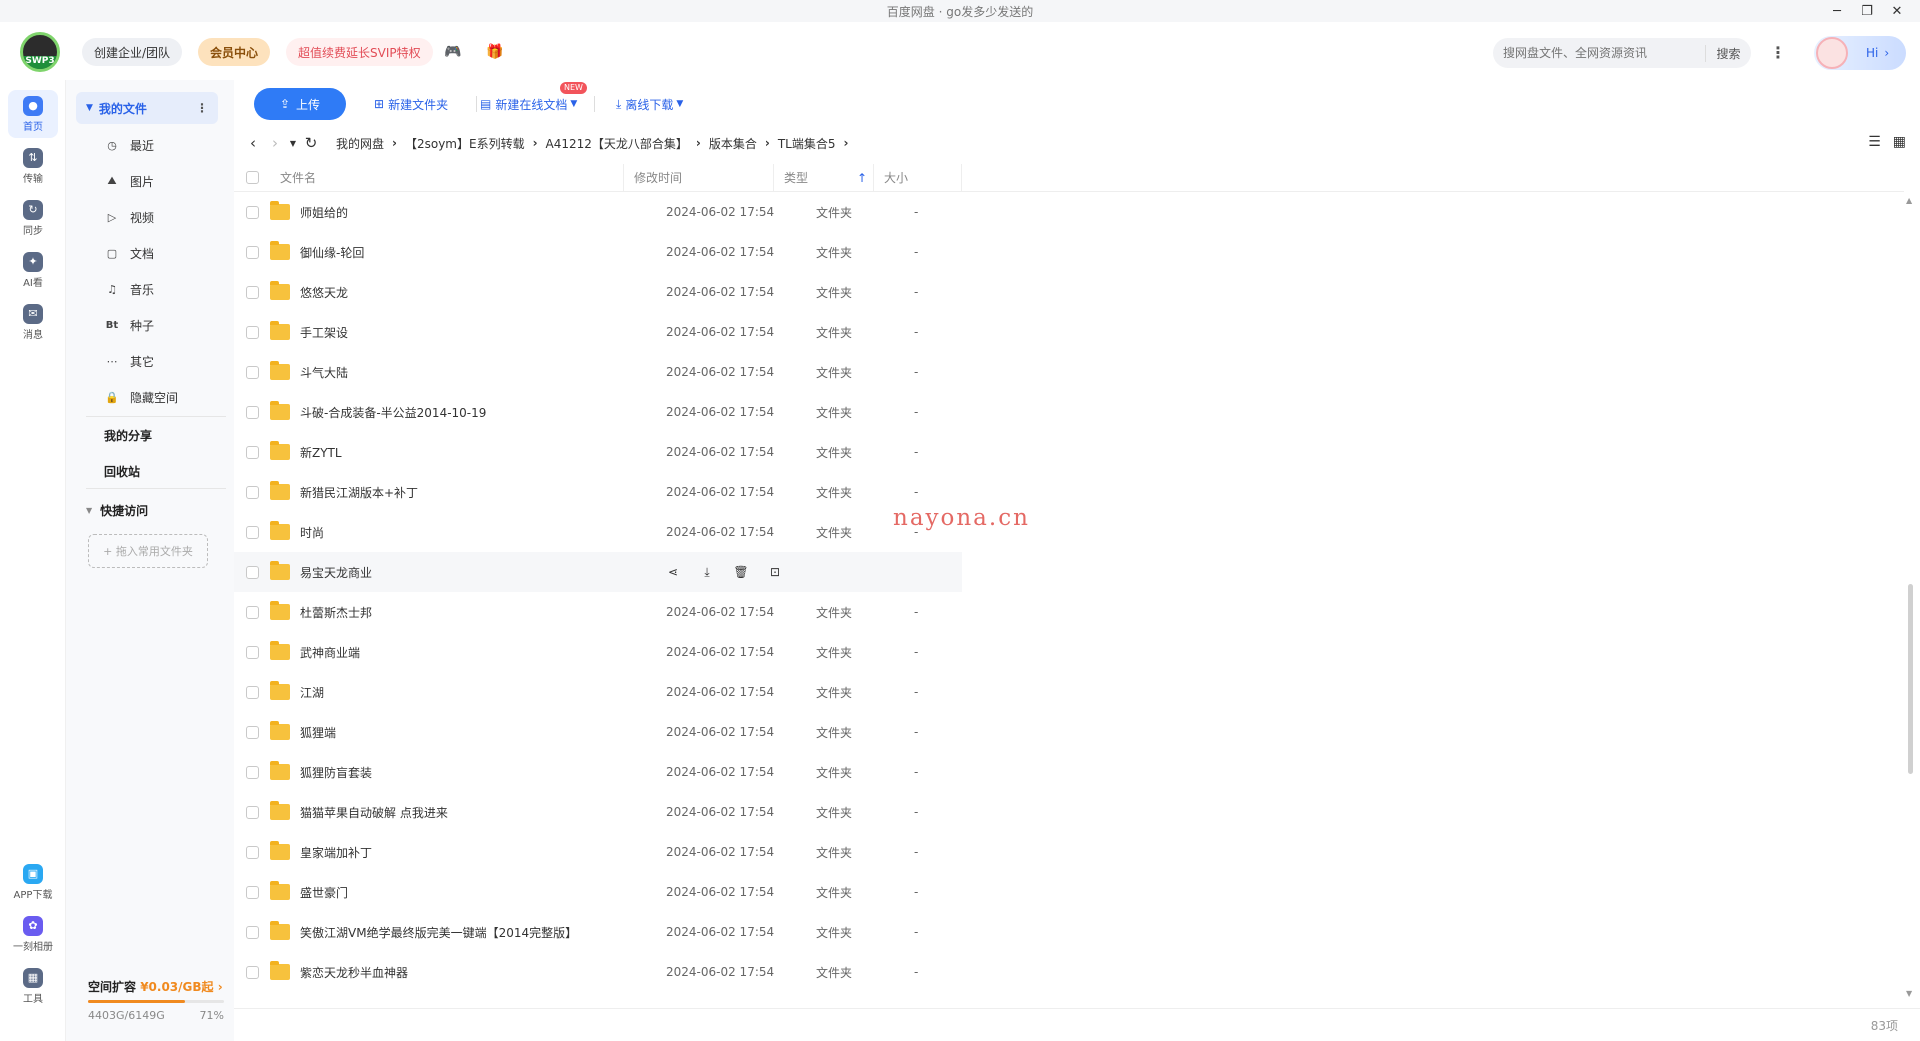  I want to click on close-button: ✕, so click(1897, 11).